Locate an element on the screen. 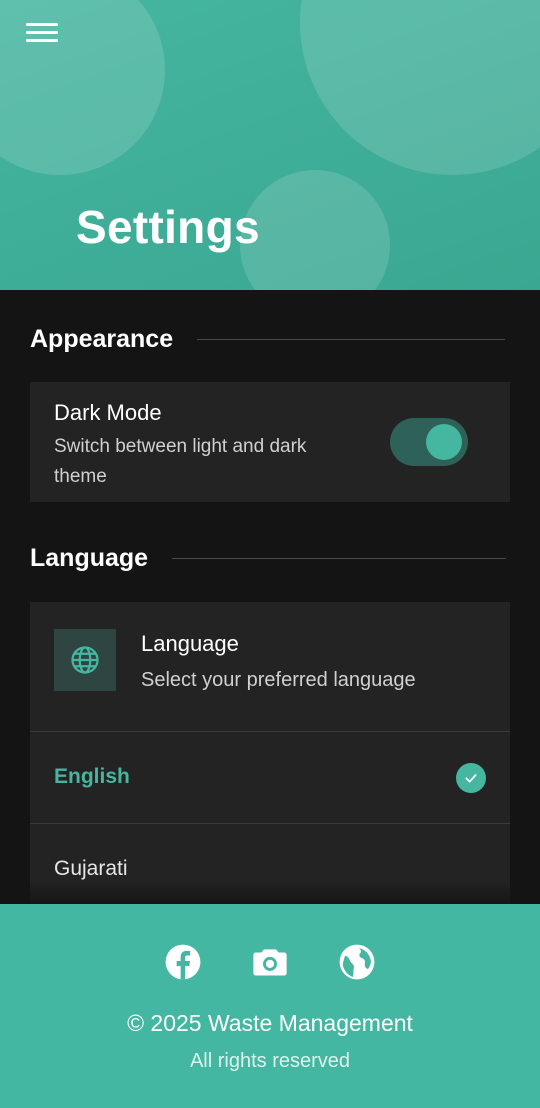 Image resolution: width=540 pixels, height=1108 pixels. rights-text: All rights reserved is located at coordinates (270, 1061).